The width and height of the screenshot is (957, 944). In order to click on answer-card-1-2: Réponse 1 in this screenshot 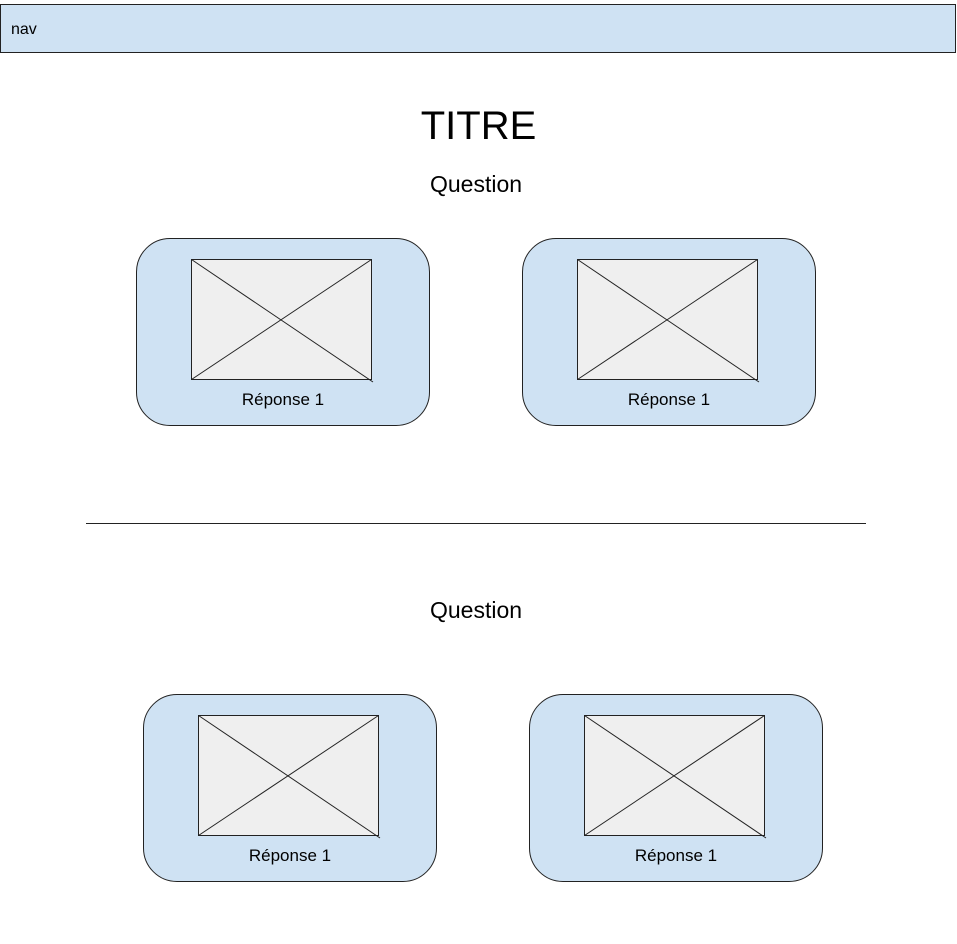, I will do `click(669, 332)`.